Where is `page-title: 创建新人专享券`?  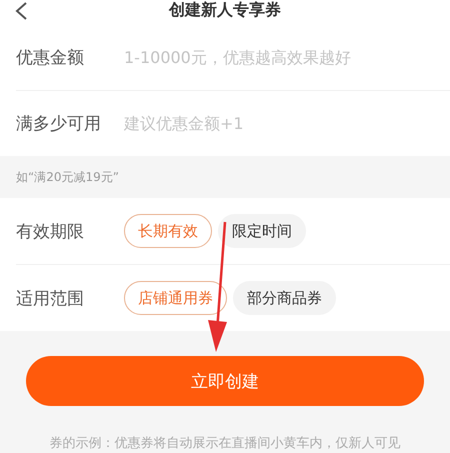
page-title: 创建新人专享券 is located at coordinates (225, 10).